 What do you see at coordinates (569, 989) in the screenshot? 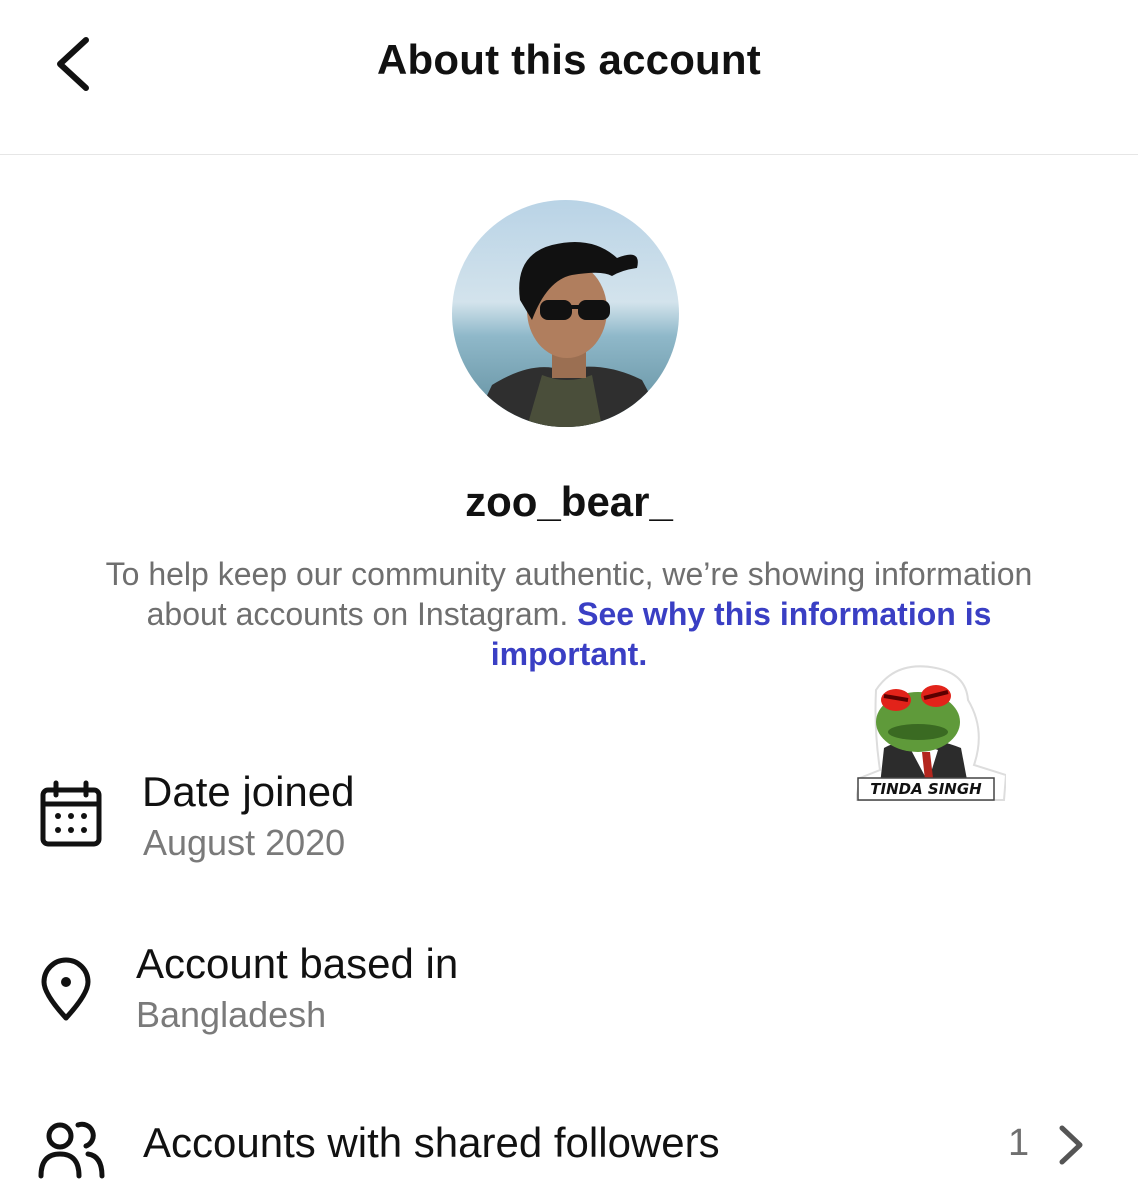
I see `based-in-row: Account based in Bangladesh` at bounding box center [569, 989].